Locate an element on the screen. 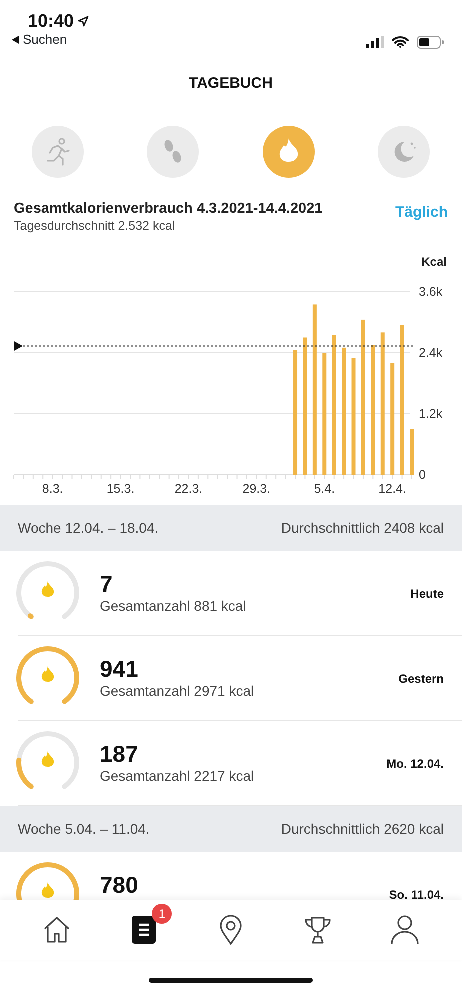 The image size is (462, 1000). x-tick-label: 5.4. is located at coordinates (325, 489).